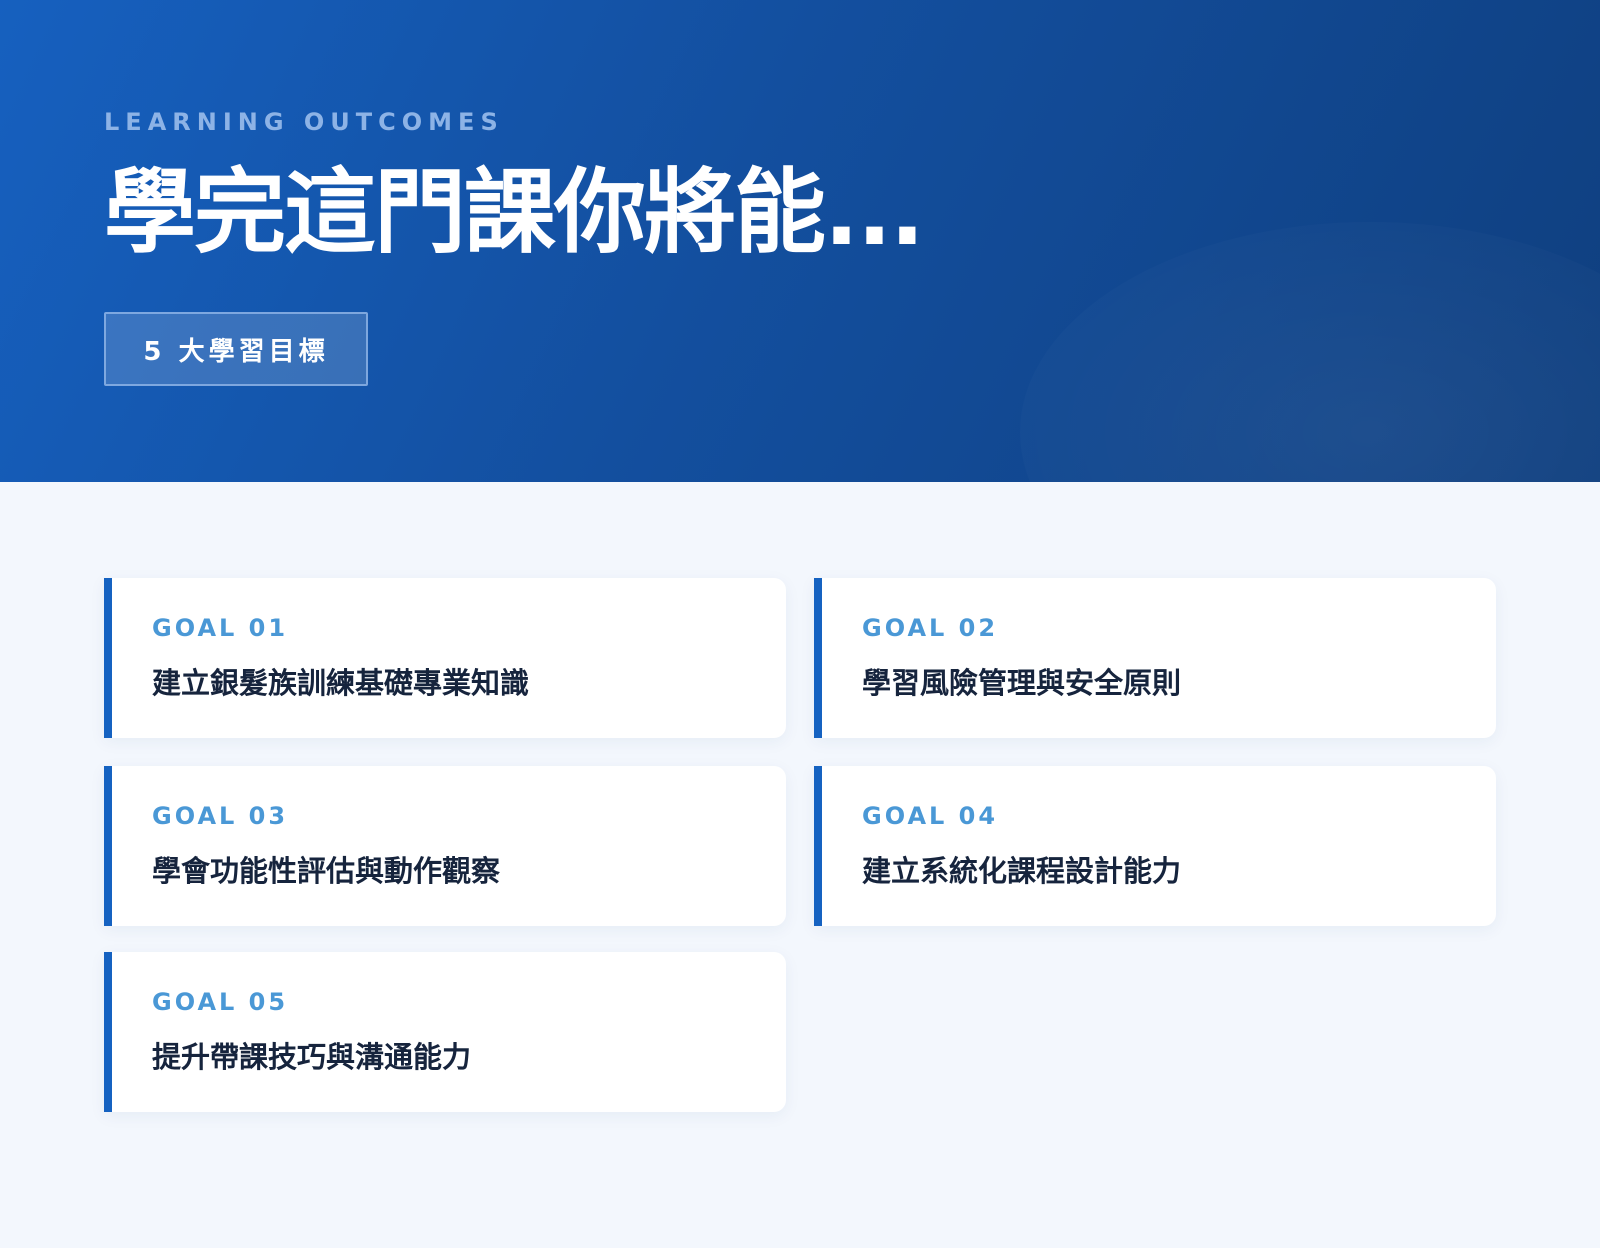 The image size is (1600, 1248). Describe the element at coordinates (304, 122) in the screenshot. I see `section-eyebrow: LEARNING OUTCOMES` at that location.